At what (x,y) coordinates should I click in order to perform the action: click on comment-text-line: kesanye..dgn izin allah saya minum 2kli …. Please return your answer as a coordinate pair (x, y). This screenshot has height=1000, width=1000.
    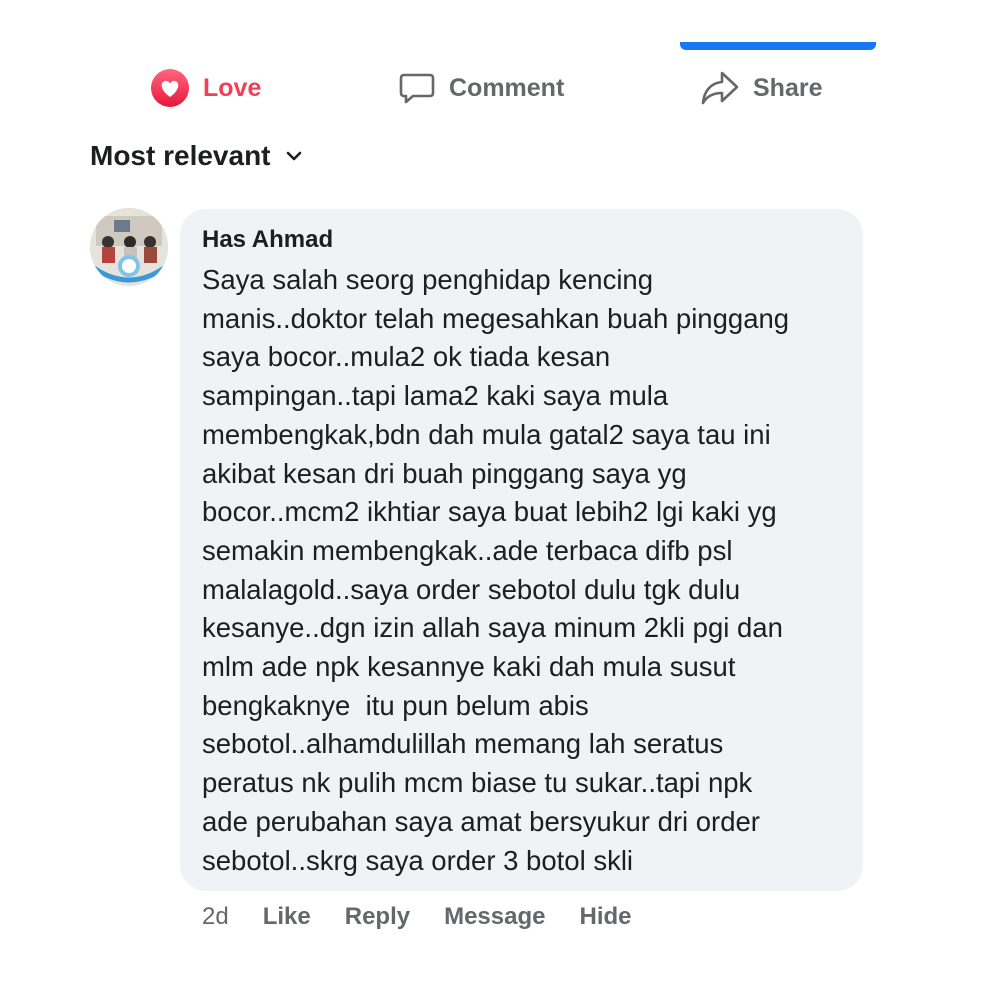
    Looking at the image, I should click on (492, 628).